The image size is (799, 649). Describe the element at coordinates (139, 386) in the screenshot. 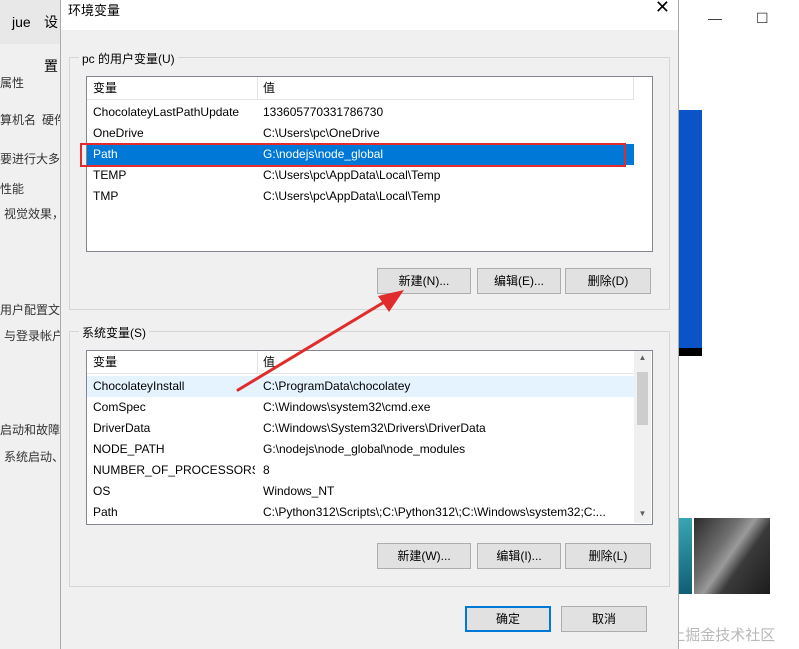

I see `variable-name: ChocolateyInstall` at that location.